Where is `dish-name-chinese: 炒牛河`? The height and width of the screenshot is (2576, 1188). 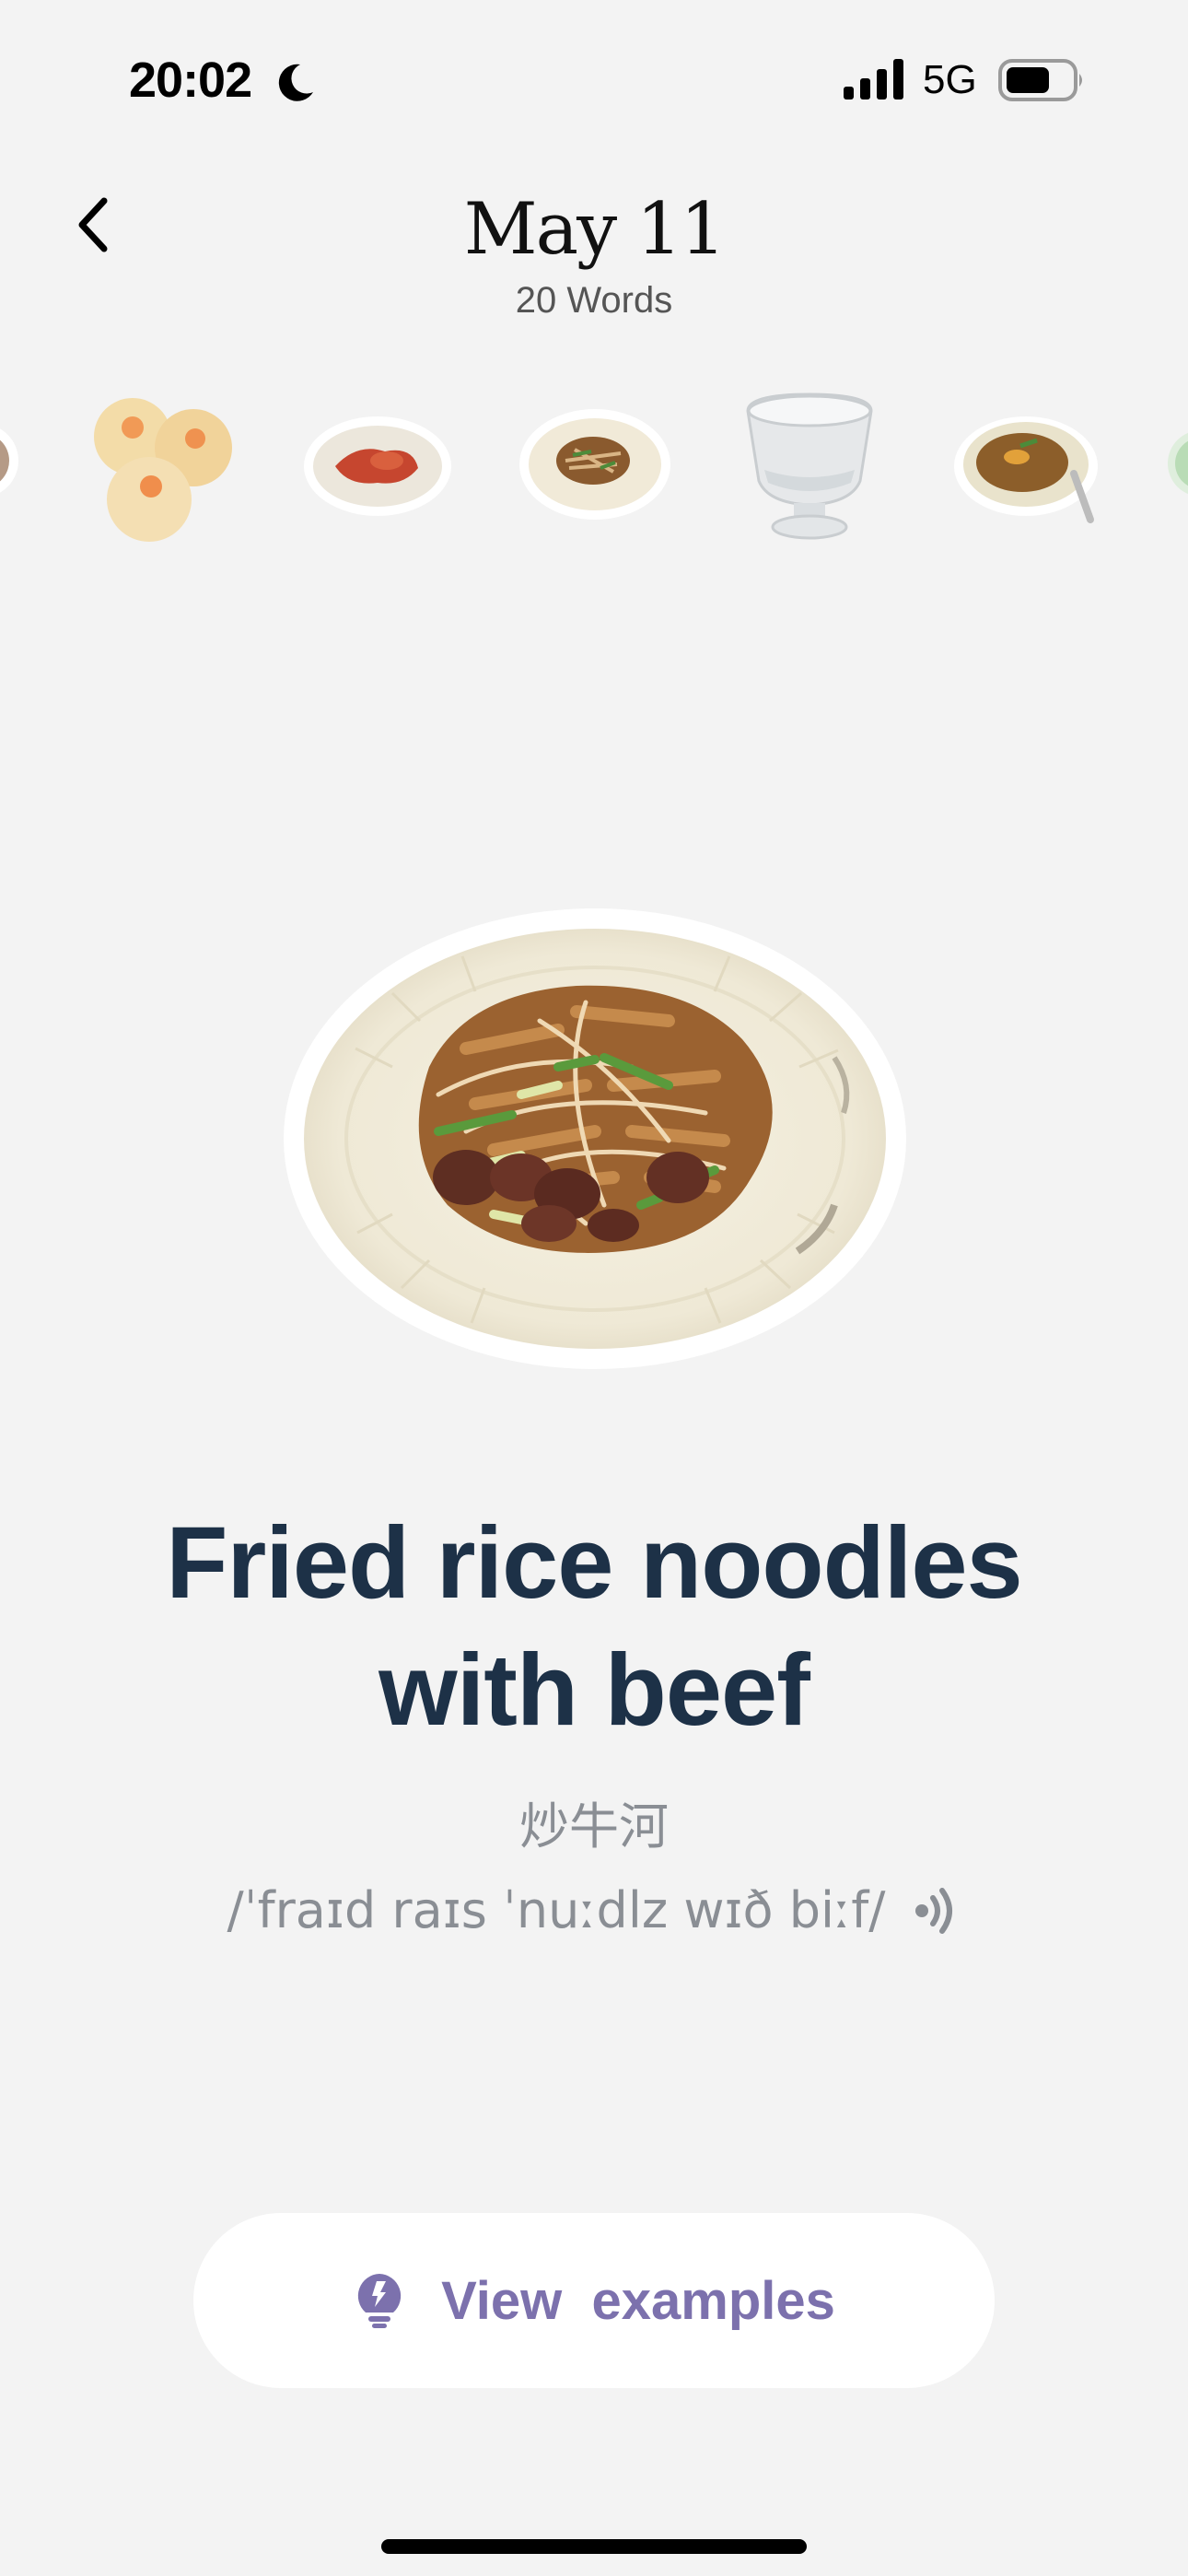 dish-name-chinese: 炒牛河 is located at coordinates (594, 1827).